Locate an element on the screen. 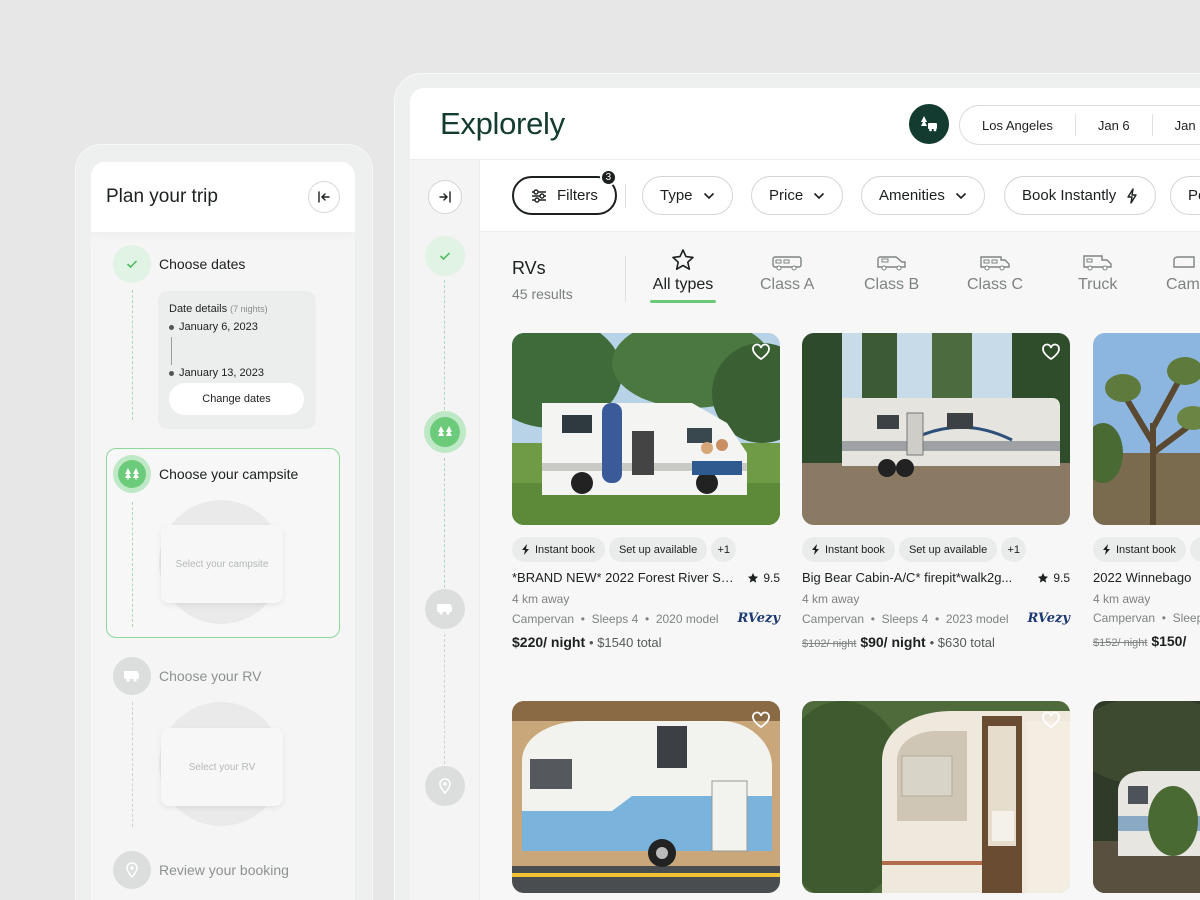 Image resolution: width=1200 pixels, height=900 pixels. listing-specs: Campervan • Sleeps 4 • 2023 model is located at coordinates (905, 618).